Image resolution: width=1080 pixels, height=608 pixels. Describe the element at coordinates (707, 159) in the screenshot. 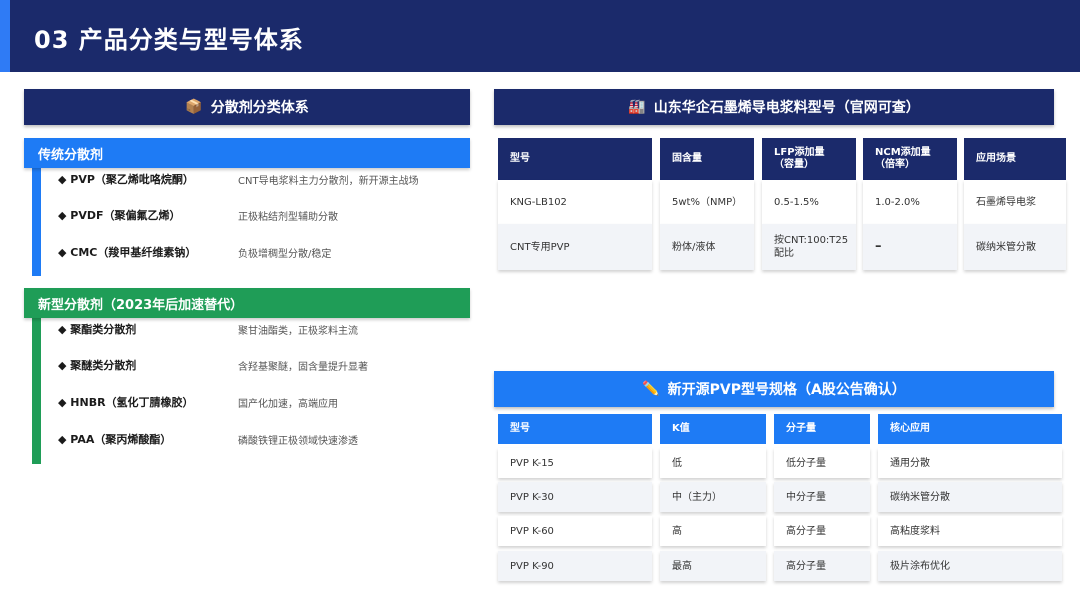

I see `table-header-cell: 固含量` at that location.